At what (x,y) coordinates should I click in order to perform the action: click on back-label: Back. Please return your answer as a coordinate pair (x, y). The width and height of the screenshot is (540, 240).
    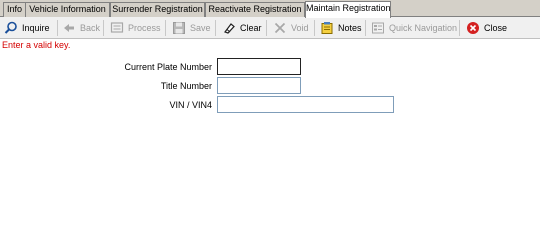
    Looking at the image, I should click on (90, 28).